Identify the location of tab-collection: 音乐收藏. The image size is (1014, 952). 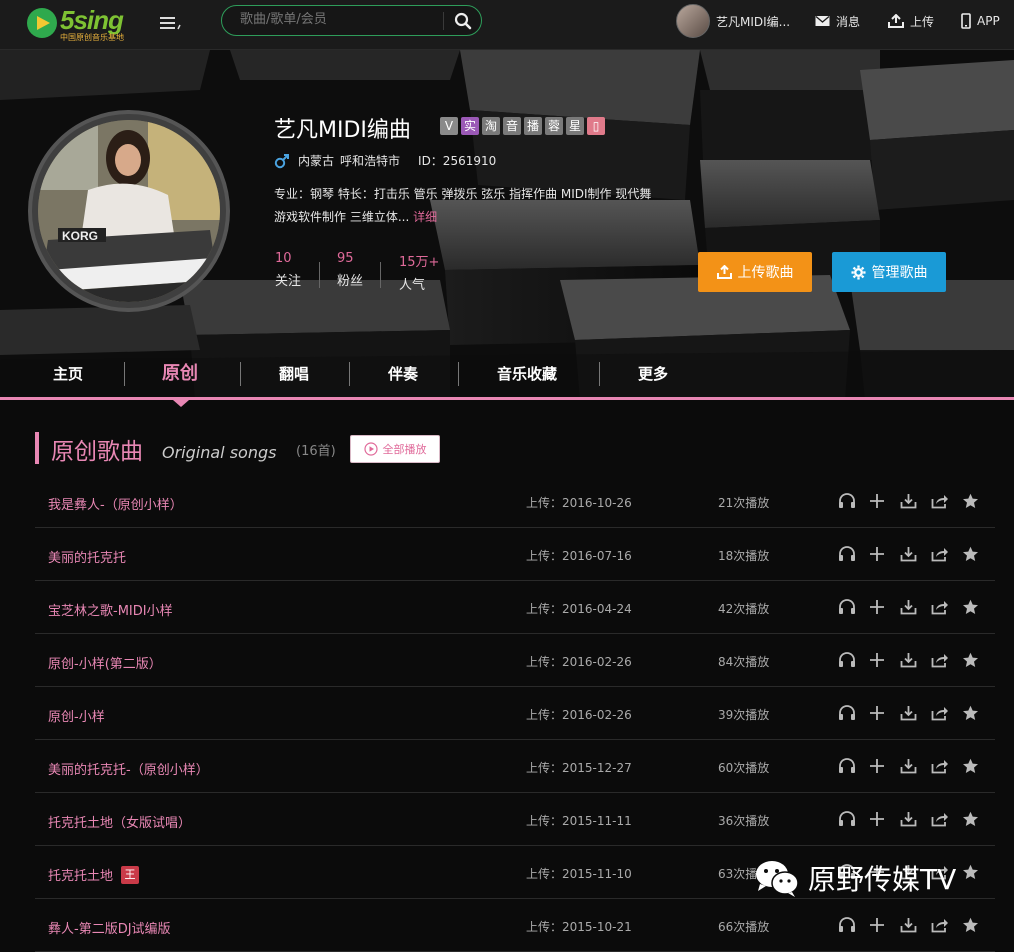
(527, 381).